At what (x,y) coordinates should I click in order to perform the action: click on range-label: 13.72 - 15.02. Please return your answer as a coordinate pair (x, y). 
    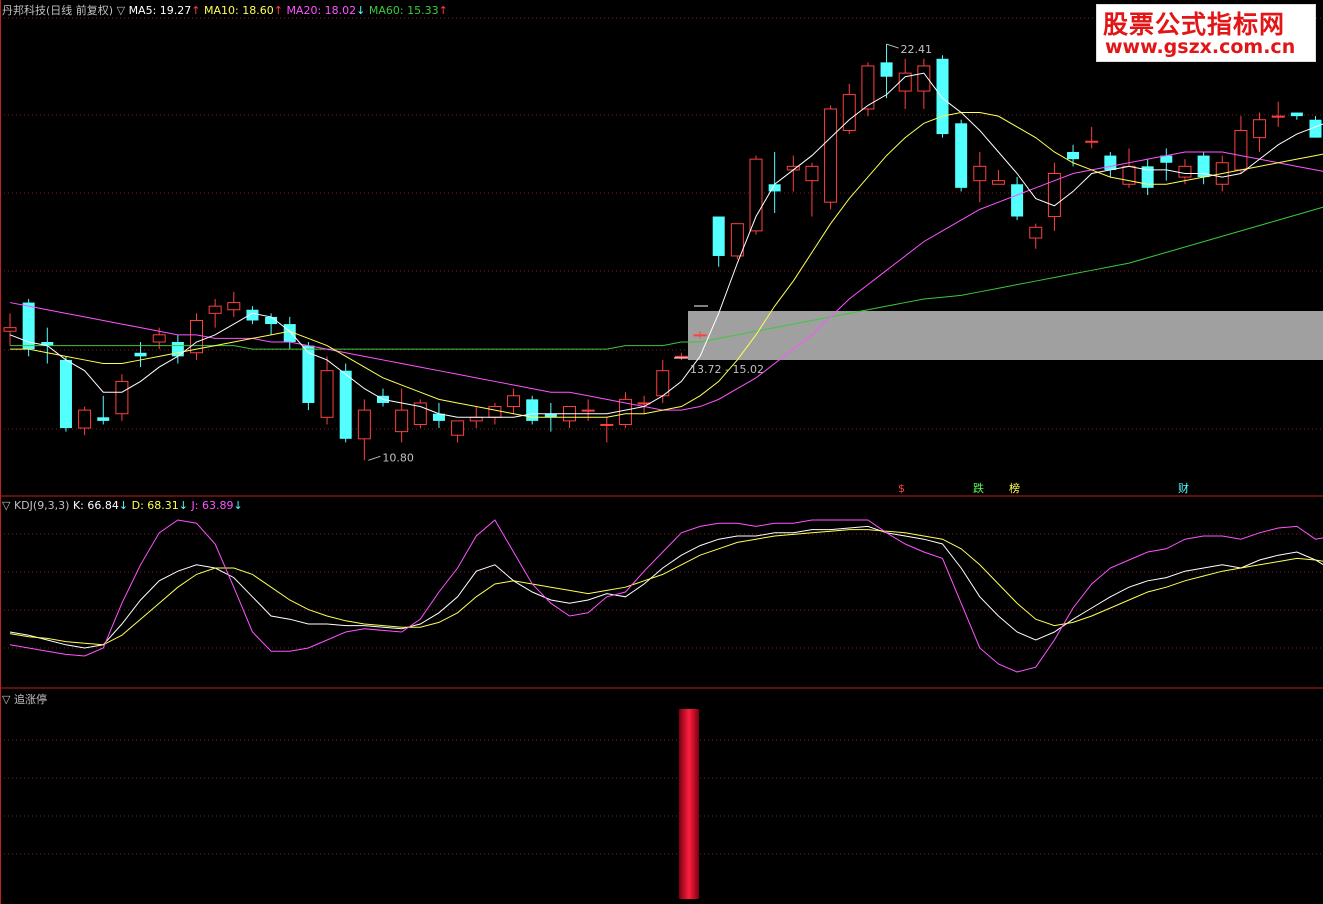
    Looking at the image, I should click on (727, 369).